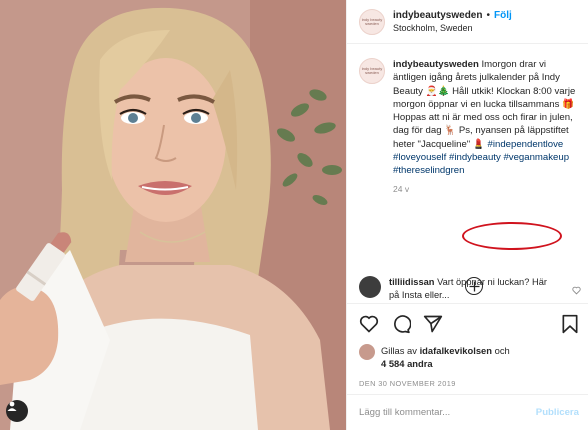 This screenshot has height=430, width=588. I want to click on hashtag-thereselindgren: #thereselindgren, so click(428, 170).